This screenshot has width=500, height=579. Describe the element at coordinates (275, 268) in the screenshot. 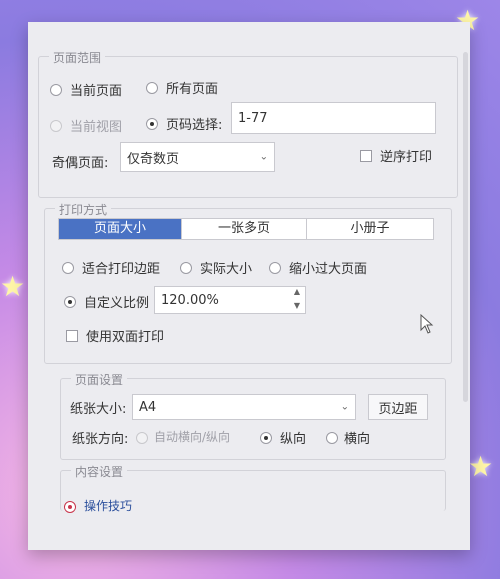

I see `radio-shrink-large` at that location.